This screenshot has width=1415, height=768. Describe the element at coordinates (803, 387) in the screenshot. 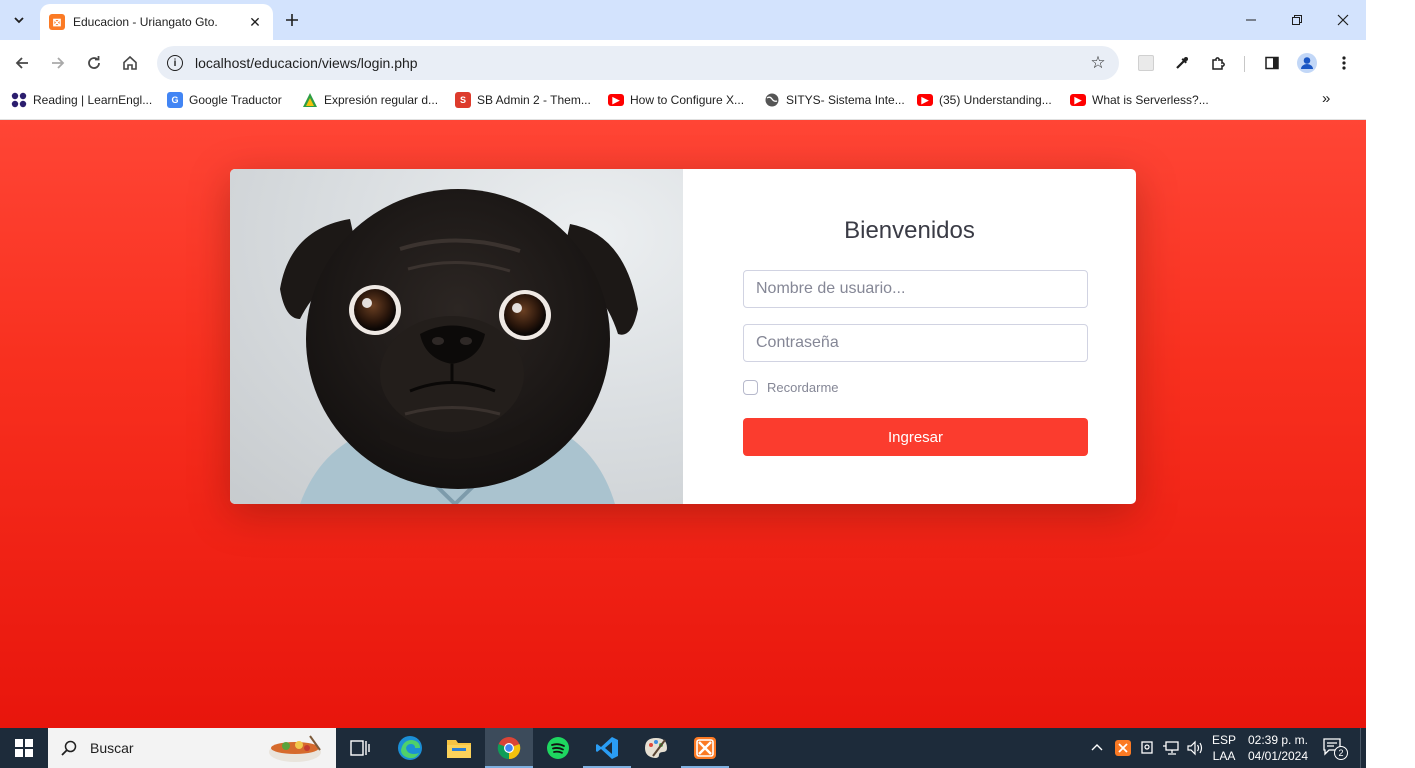

I see `remember-label: Recordarme` at that location.